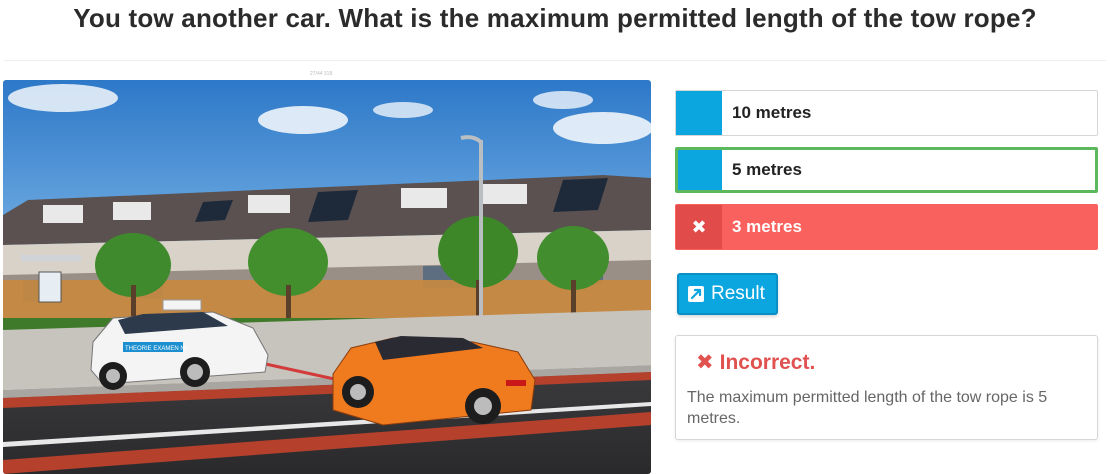 The image size is (1110, 474). What do you see at coordinates (767, 169) in the screenshot?
I see `answer-label: 5 metres` at bounding box center [767, 169].